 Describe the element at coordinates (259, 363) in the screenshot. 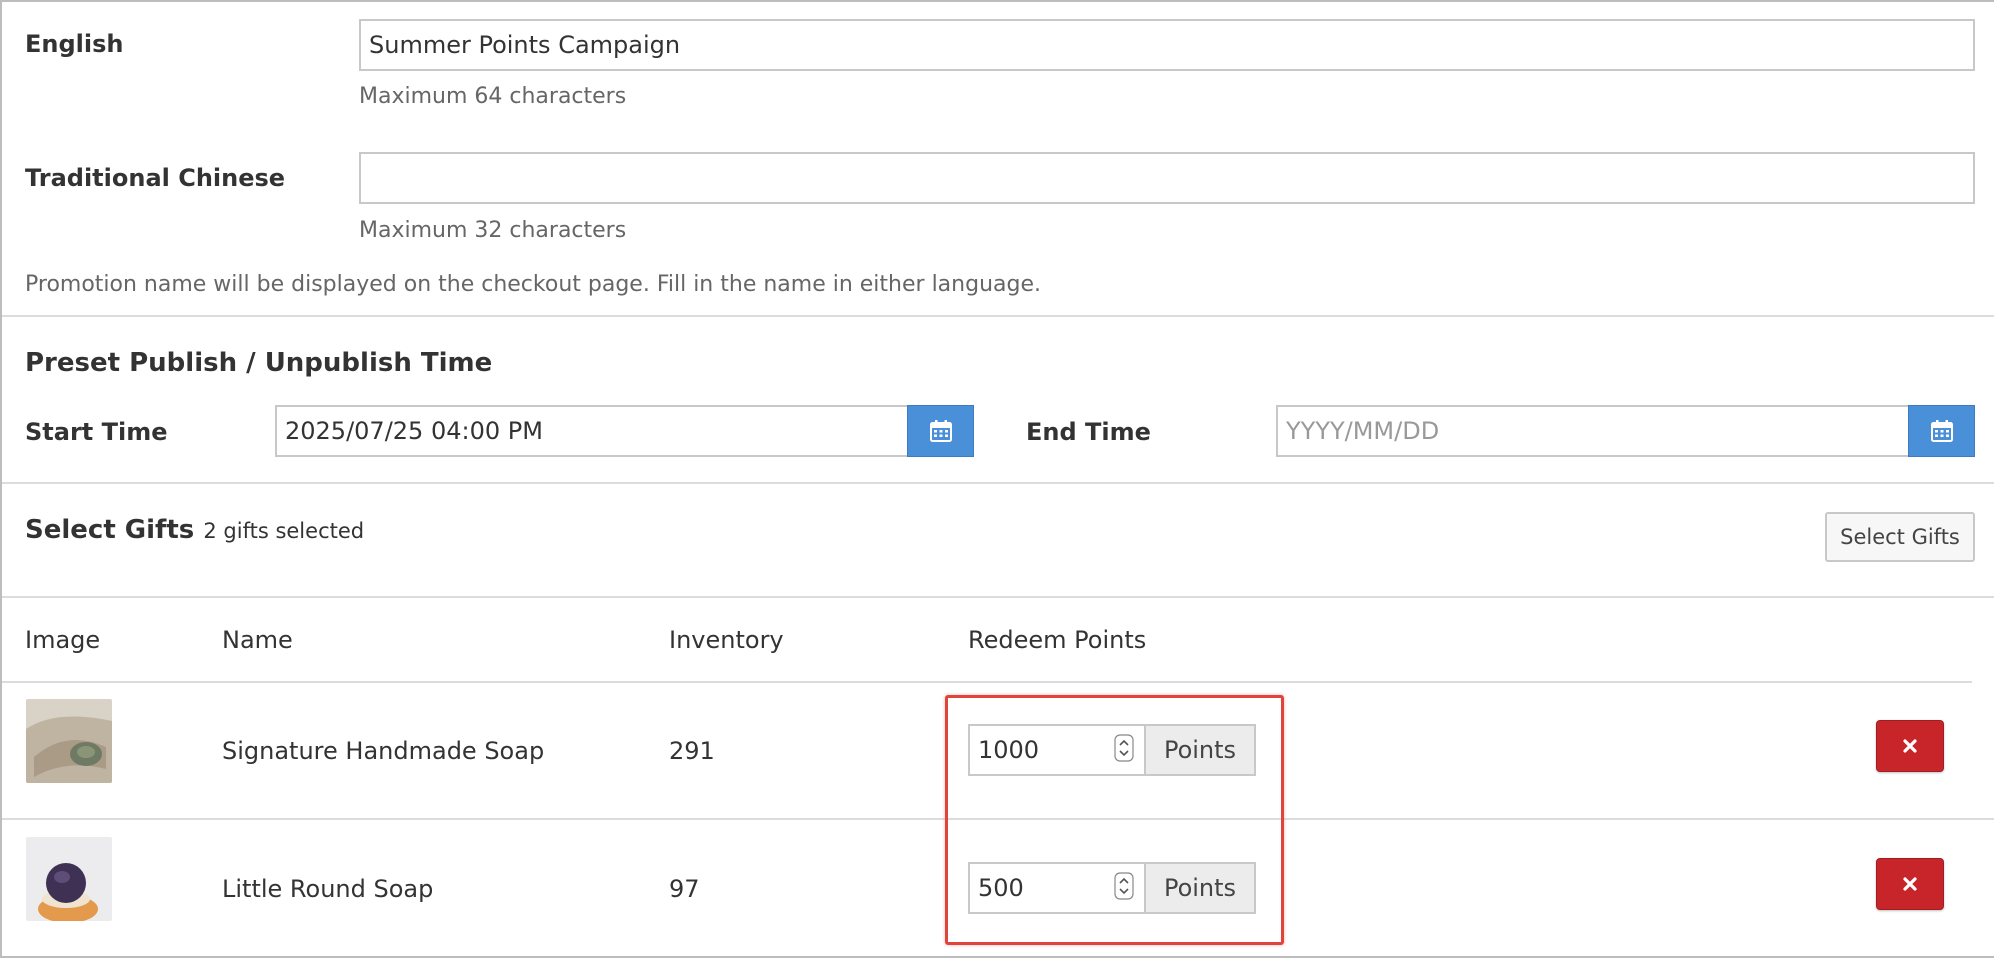

I see `schedule-title: Preset Publish / Unpublish Time` at that location.